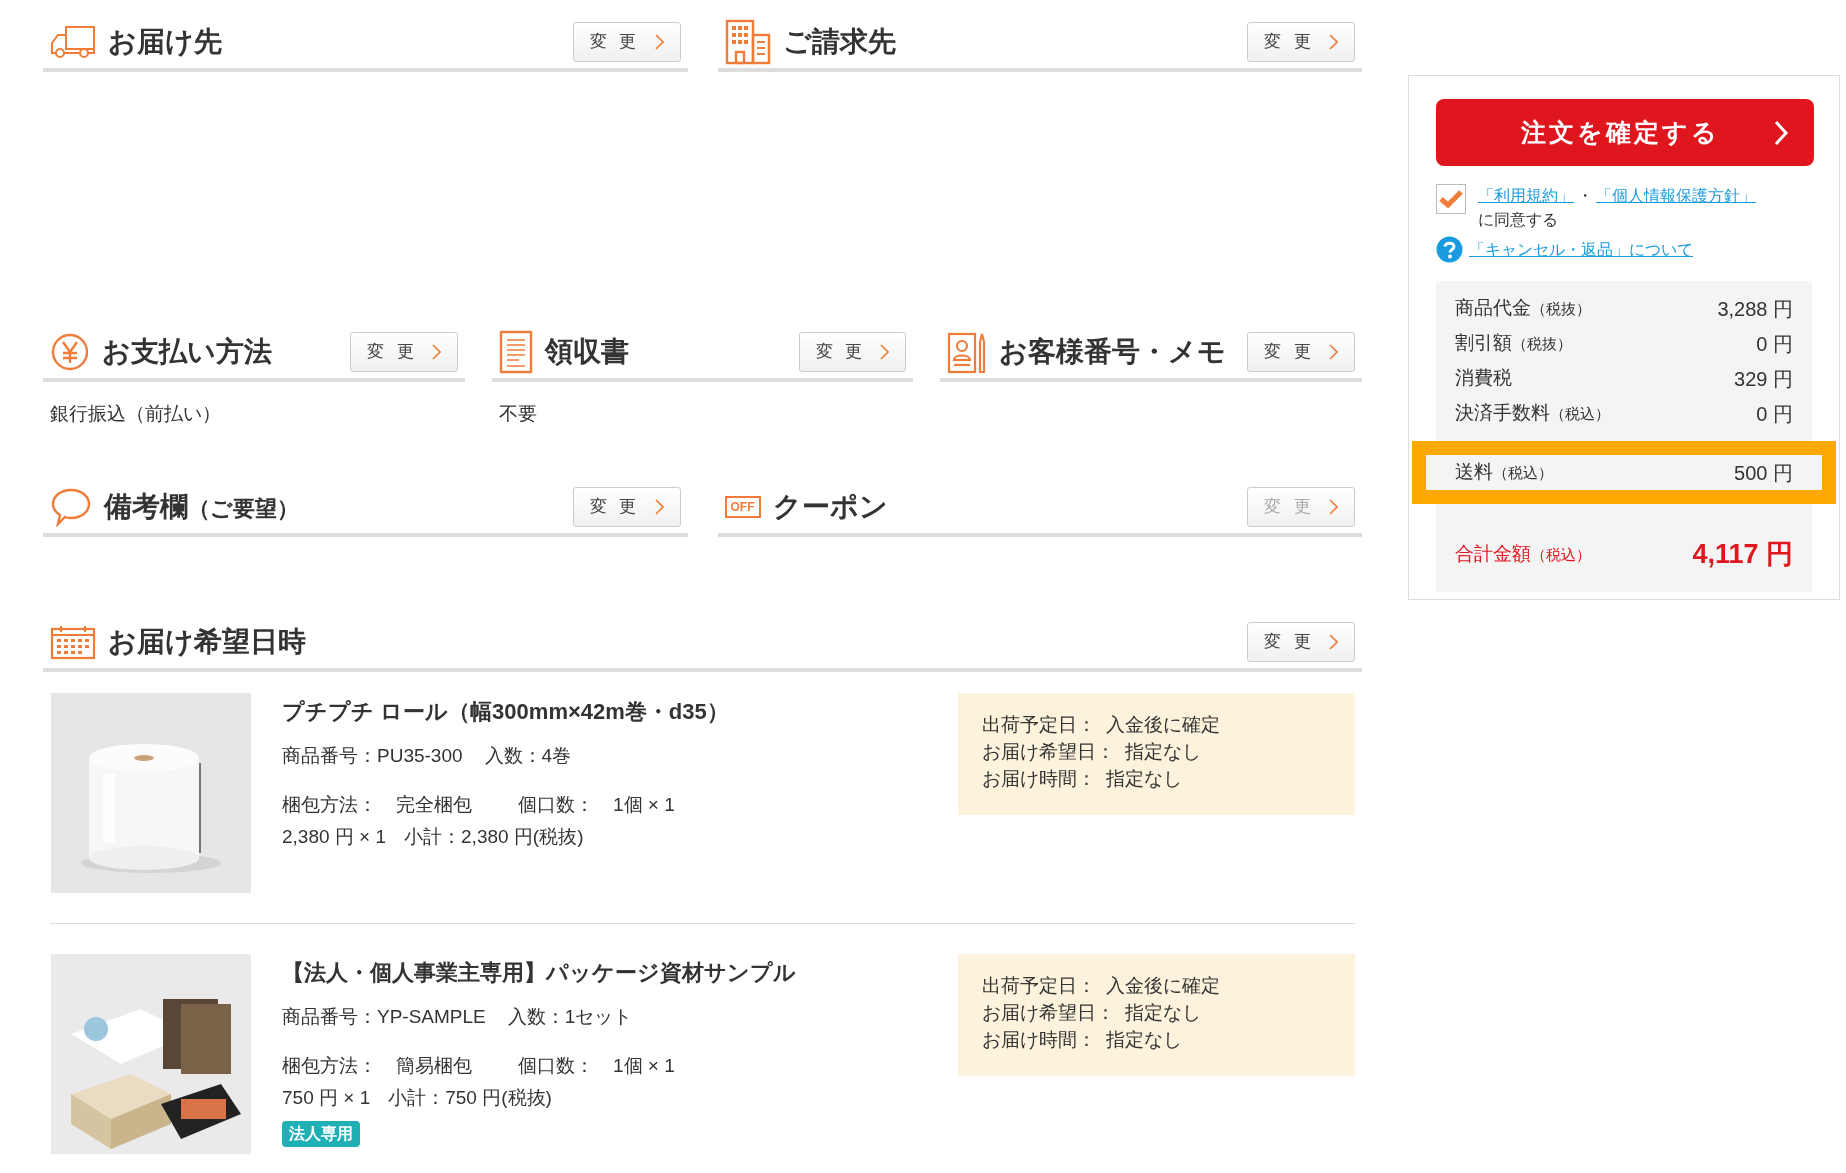 Image resolution: width=1846 pixels, height=1173 pixels. I want to click on summary-value: 500 円, so click(1763, 473).